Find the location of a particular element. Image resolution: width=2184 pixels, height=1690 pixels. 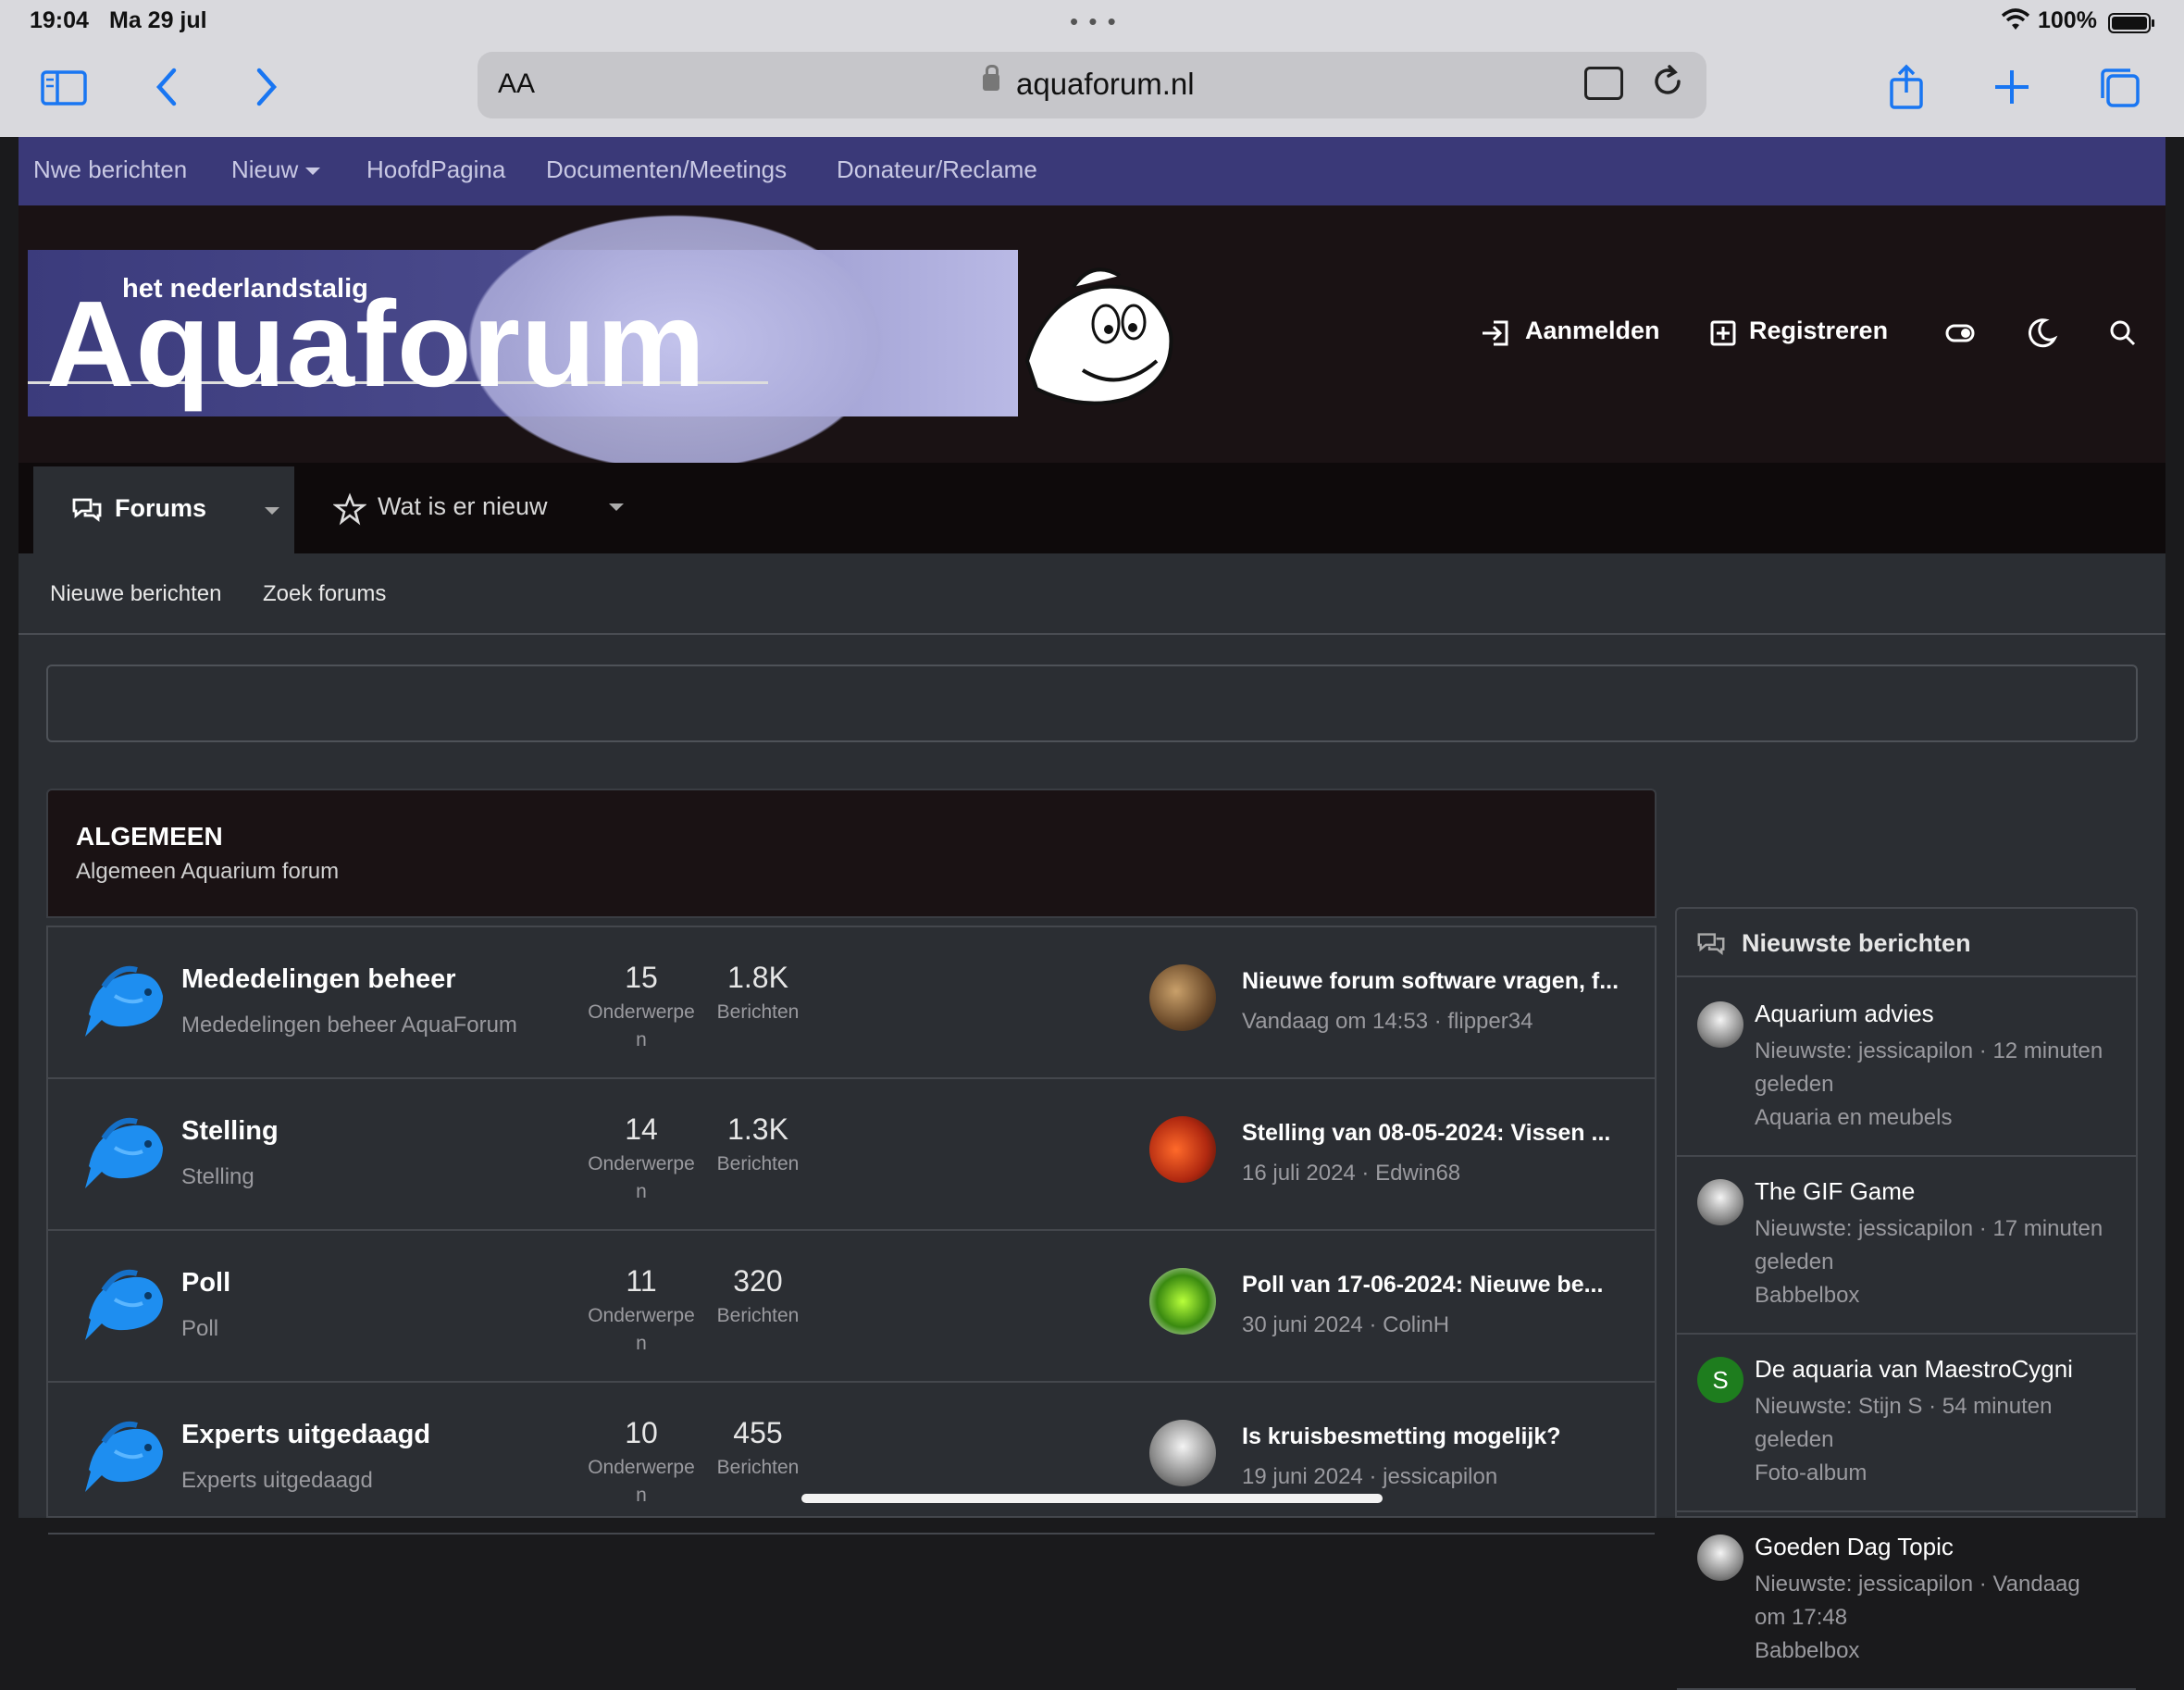

forum-title: Experts uitgedaagd is located at coordinates (305, 1435).